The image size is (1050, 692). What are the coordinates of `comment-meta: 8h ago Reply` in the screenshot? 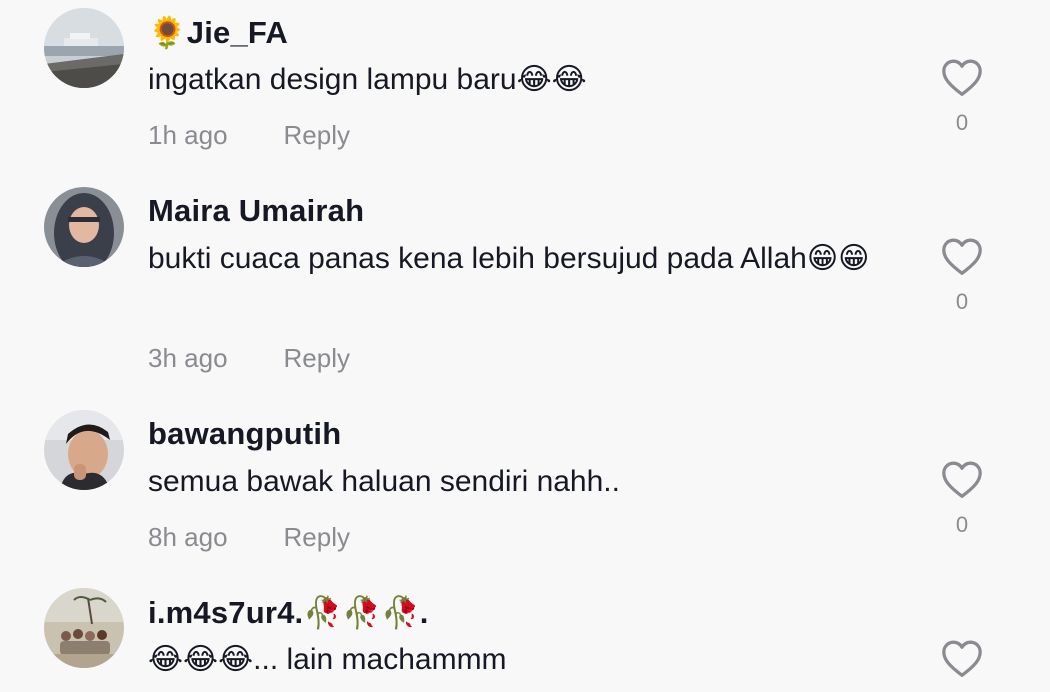 It's located at (249, 537).